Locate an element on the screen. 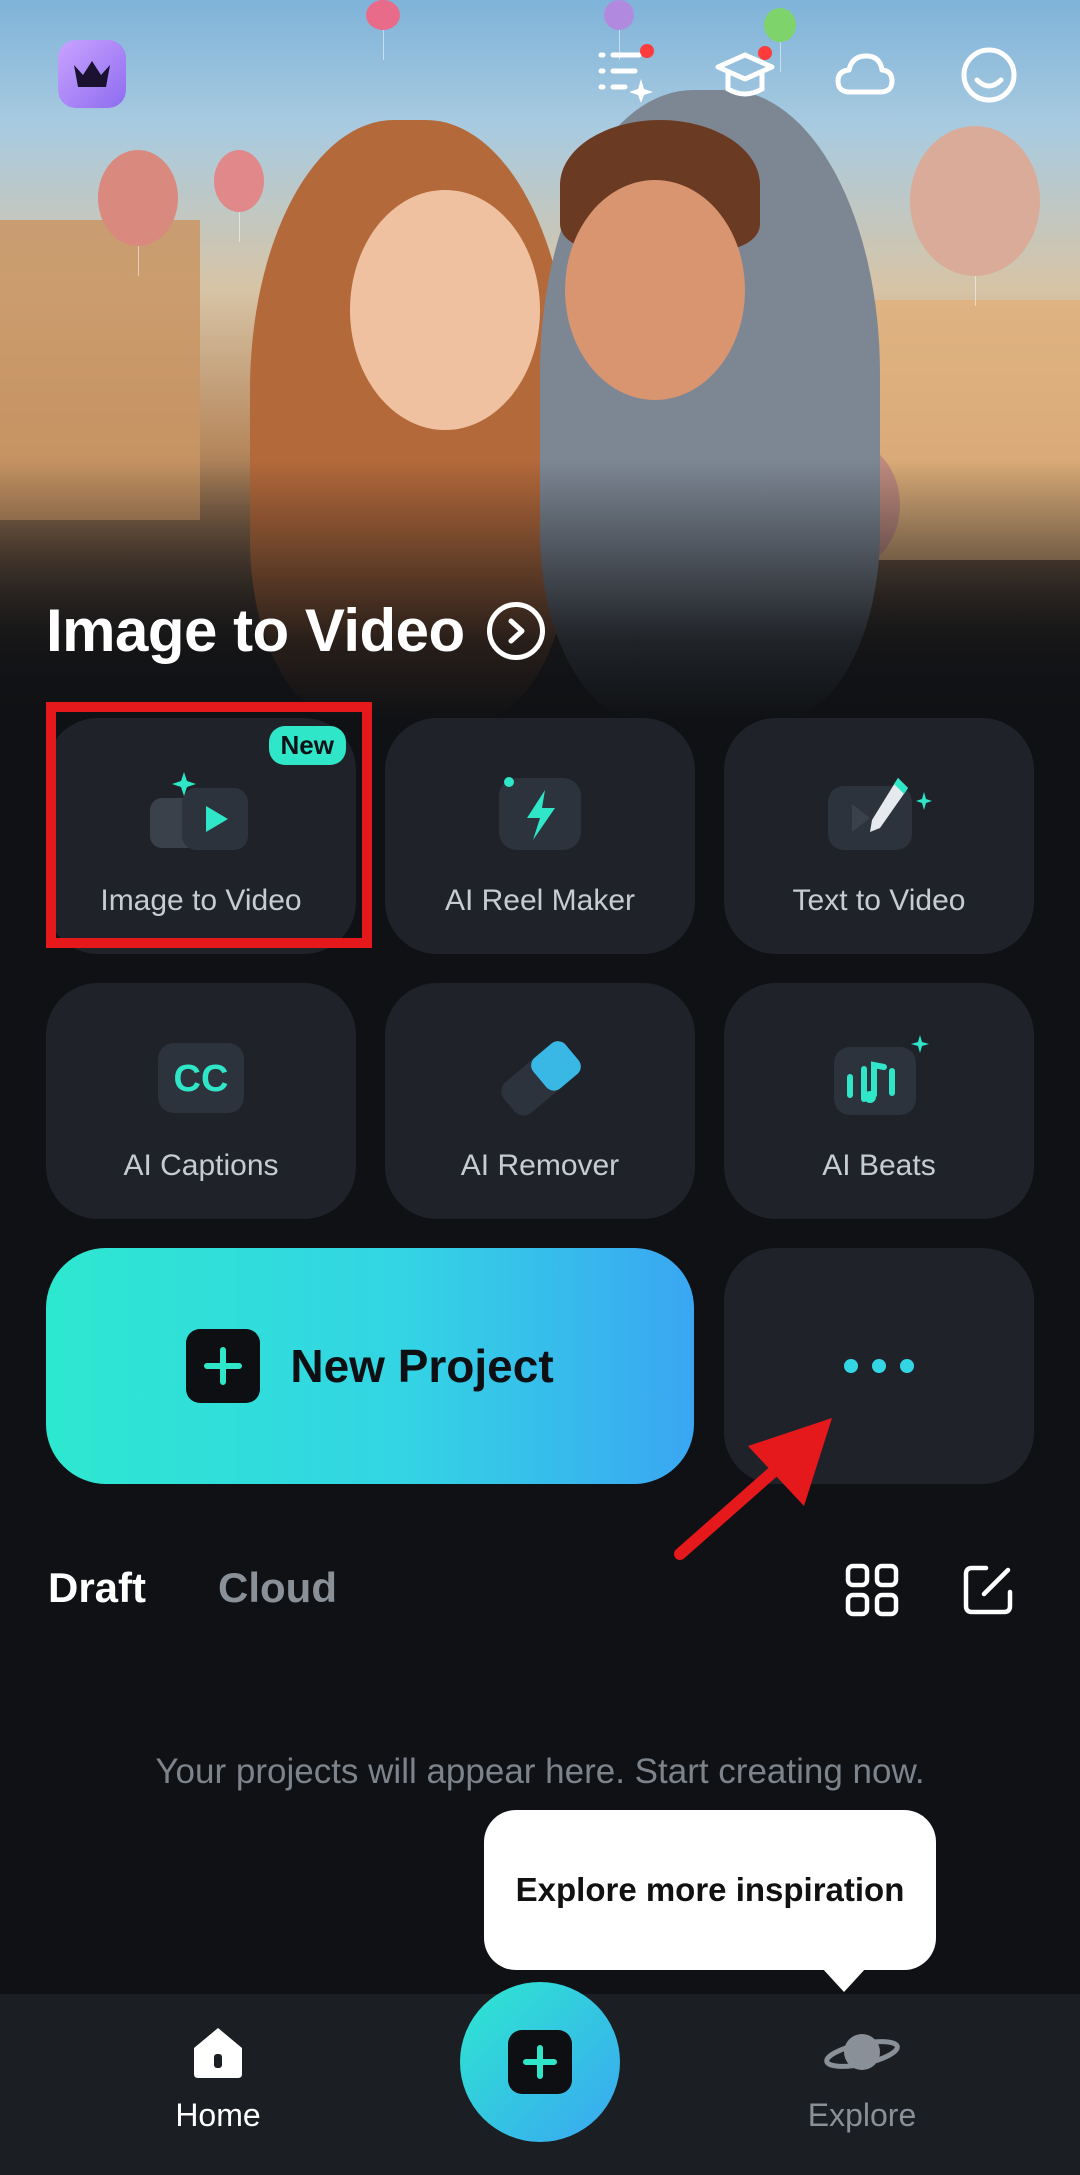  cc-icon: CC is located at coordinates (201, 1078).